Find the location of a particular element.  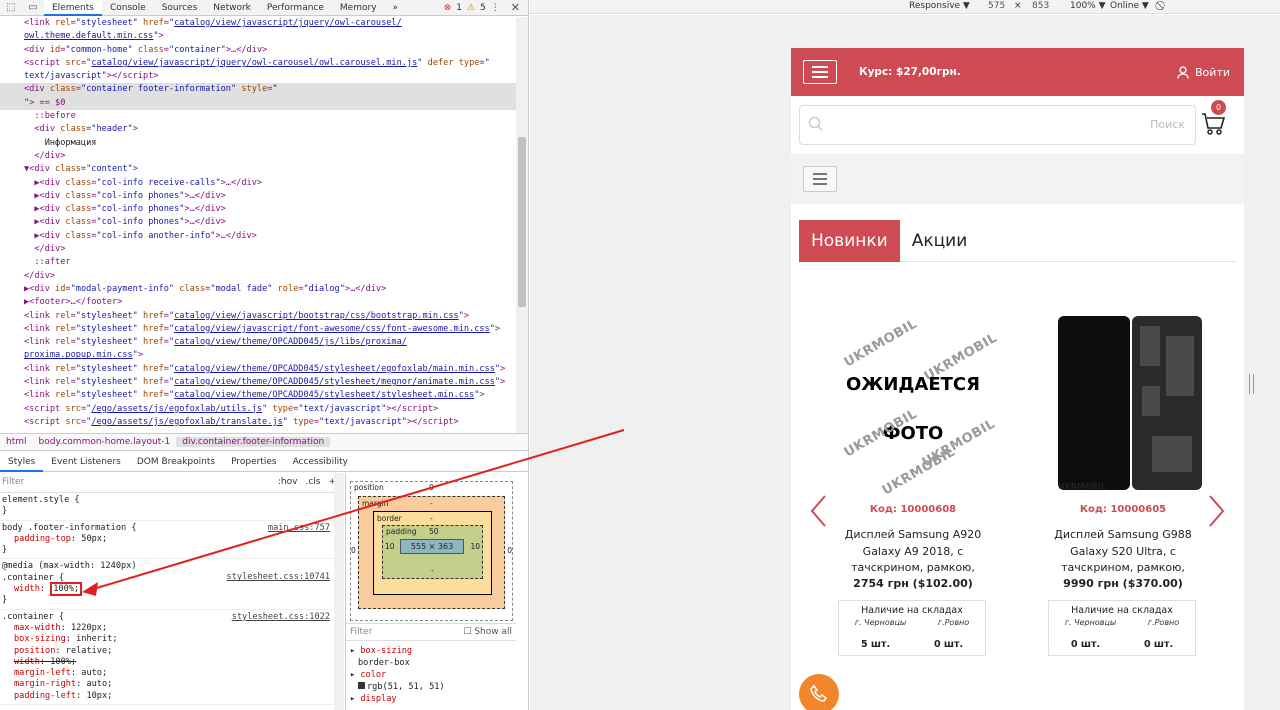

dom-node-line: ::after is located at coordinates (258, 262).